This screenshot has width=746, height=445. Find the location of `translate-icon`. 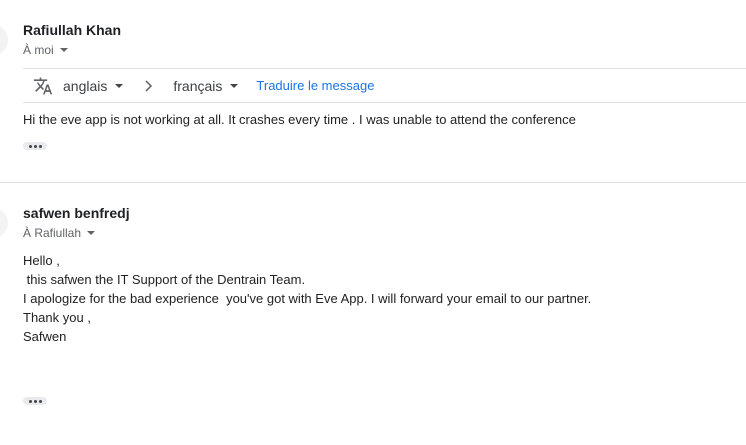

translate-icon is located at coordinates (43, 86).